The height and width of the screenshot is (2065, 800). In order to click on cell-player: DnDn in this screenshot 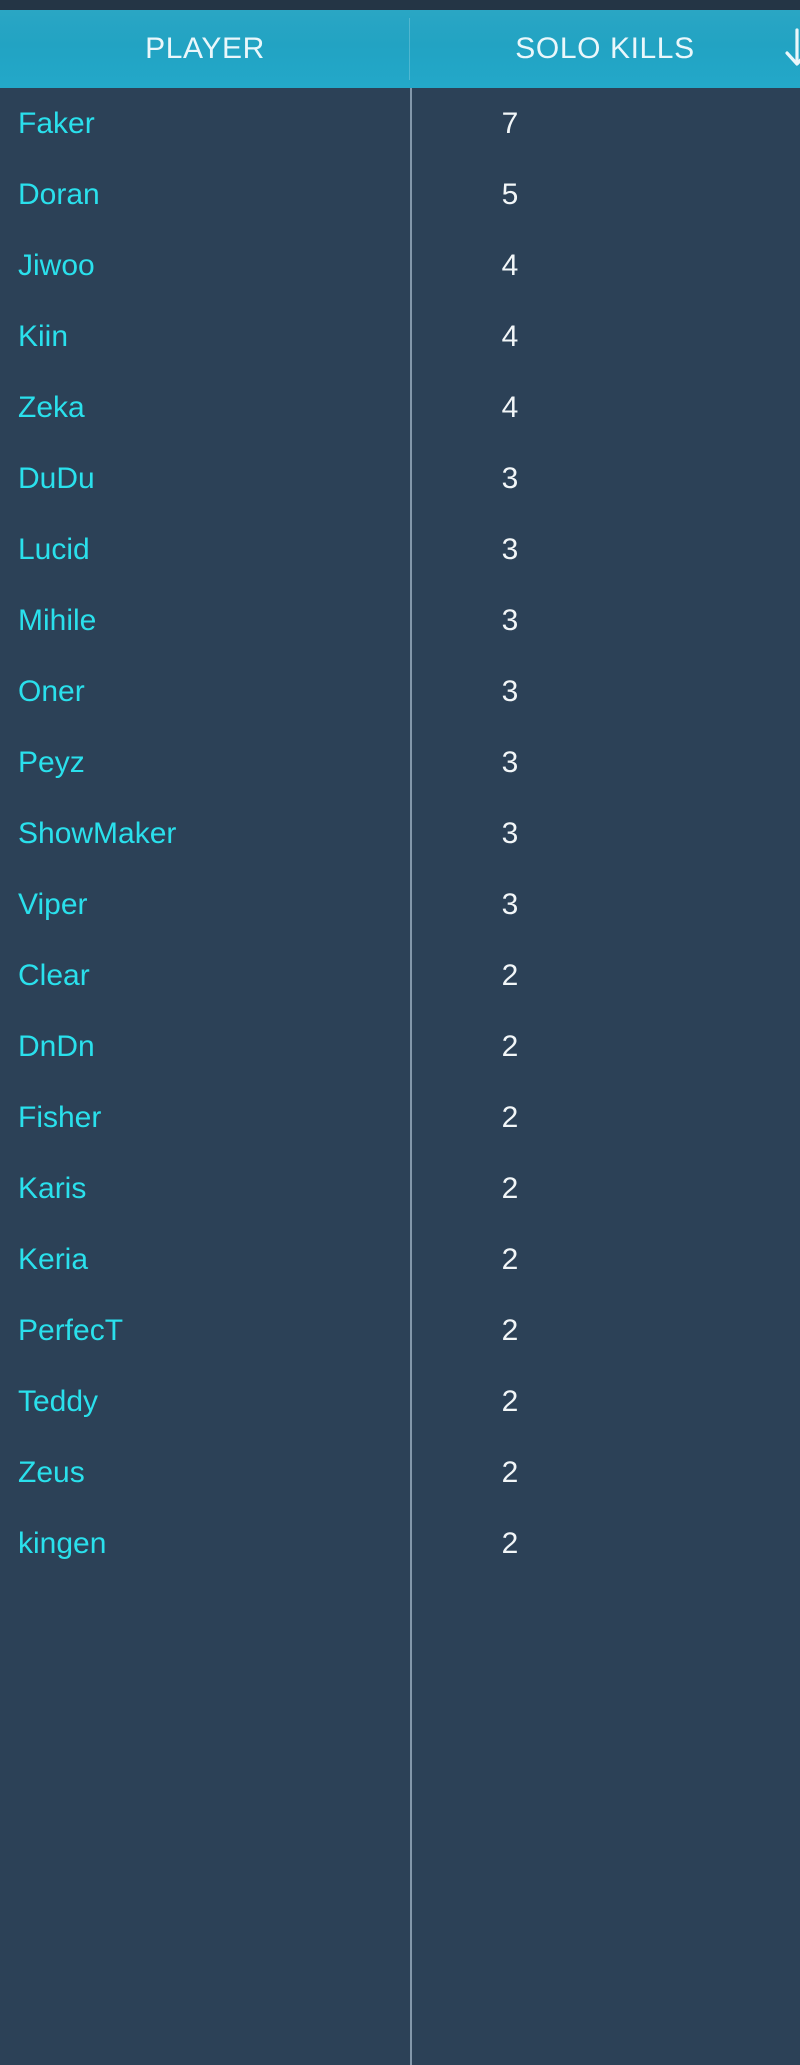, I will do `click(205, 1046)`.